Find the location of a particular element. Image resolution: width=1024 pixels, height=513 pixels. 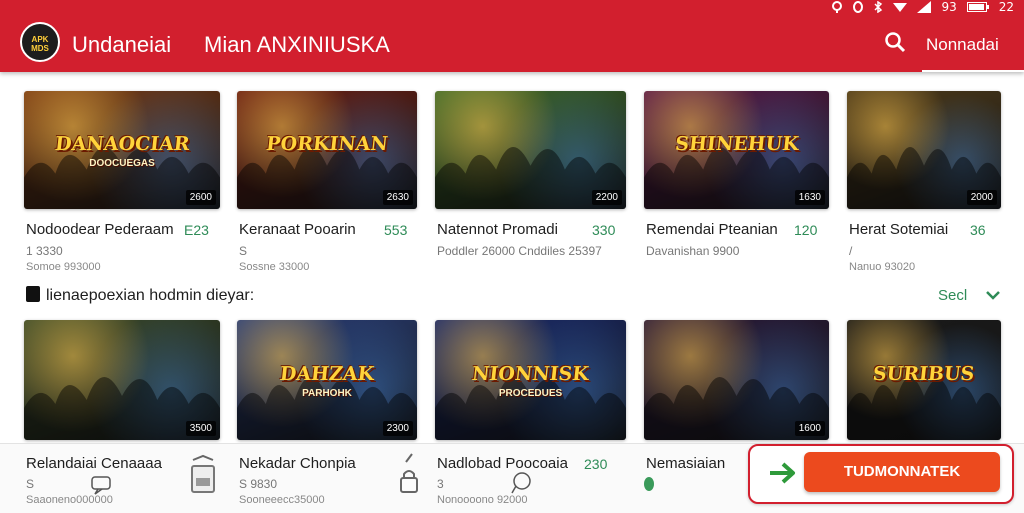

app-logo: APK MDS is located at coordinates (40, 42).